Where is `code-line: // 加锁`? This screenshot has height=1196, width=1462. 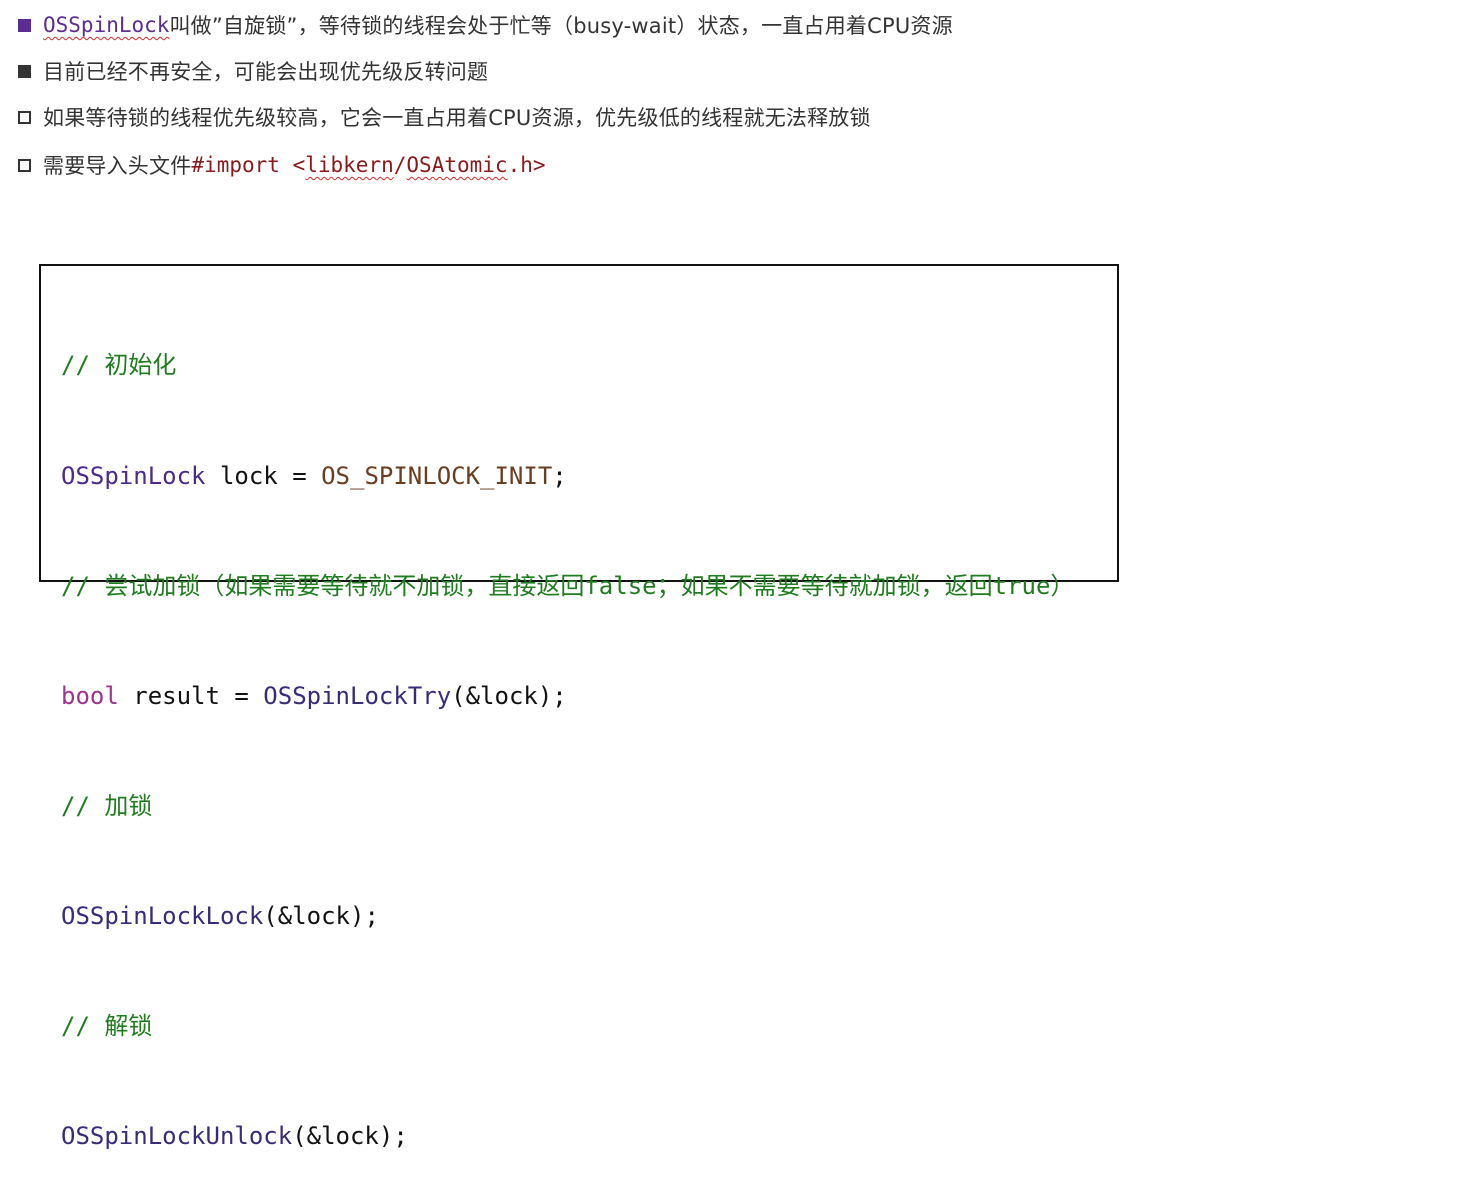 code-line: // 加锁 is located at coordinates (567, 806).